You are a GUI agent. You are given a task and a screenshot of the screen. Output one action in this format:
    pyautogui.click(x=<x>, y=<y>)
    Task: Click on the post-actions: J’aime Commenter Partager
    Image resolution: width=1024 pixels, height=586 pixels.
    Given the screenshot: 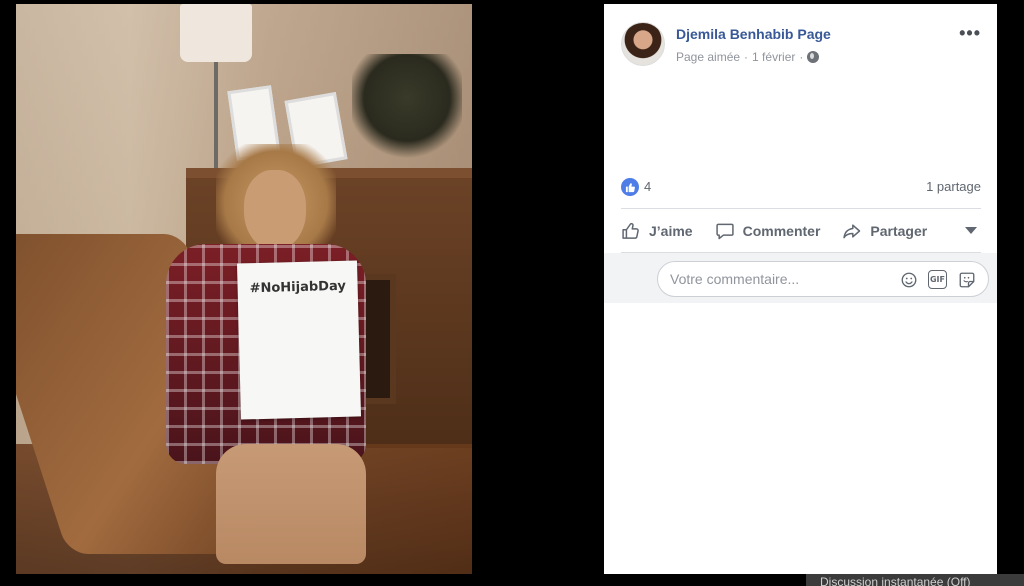 What is the action you would take?
    pyautogui.click(x=801, y=231)
    